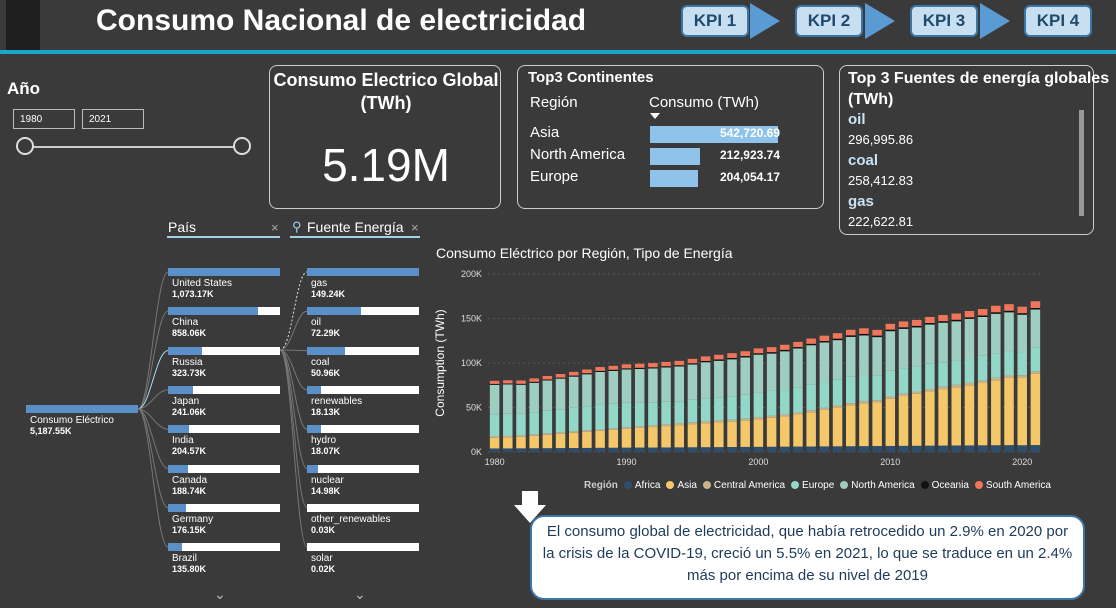 The image size is (1116, 608). I want to click on source-node: solar 0.02K, so click(363, 558).